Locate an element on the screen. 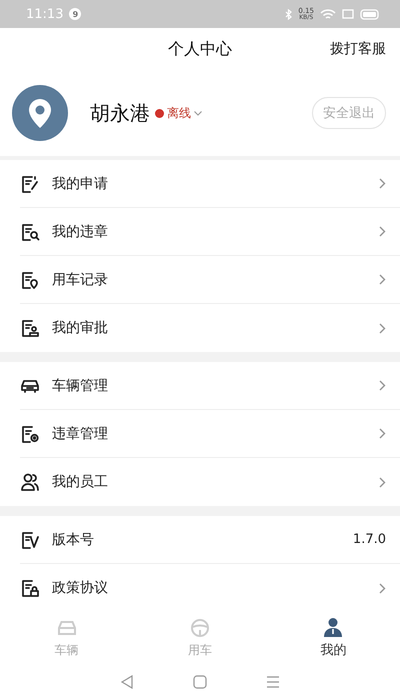  menu-item: 用车记录 is located at coordinates (210, 280).